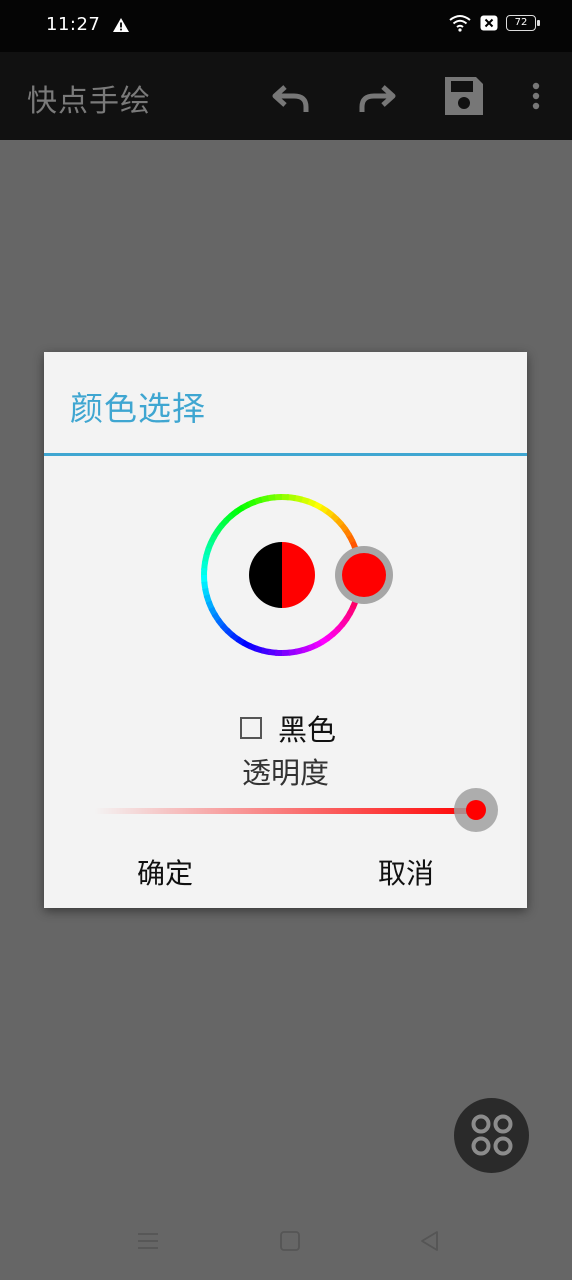  I want to click on dialog-divider, so click(285, 454).